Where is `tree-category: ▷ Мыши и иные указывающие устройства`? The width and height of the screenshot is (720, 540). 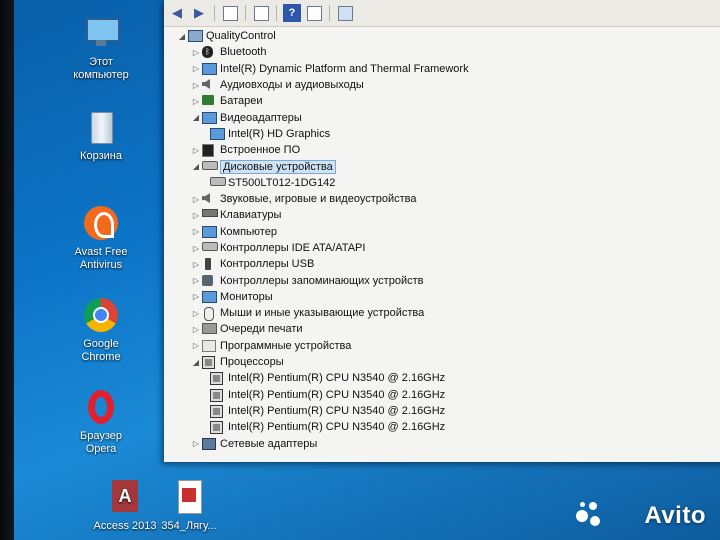 tree-category: ▷ Мыши и иные указывающие устройства is located at coordinates (448, 313).